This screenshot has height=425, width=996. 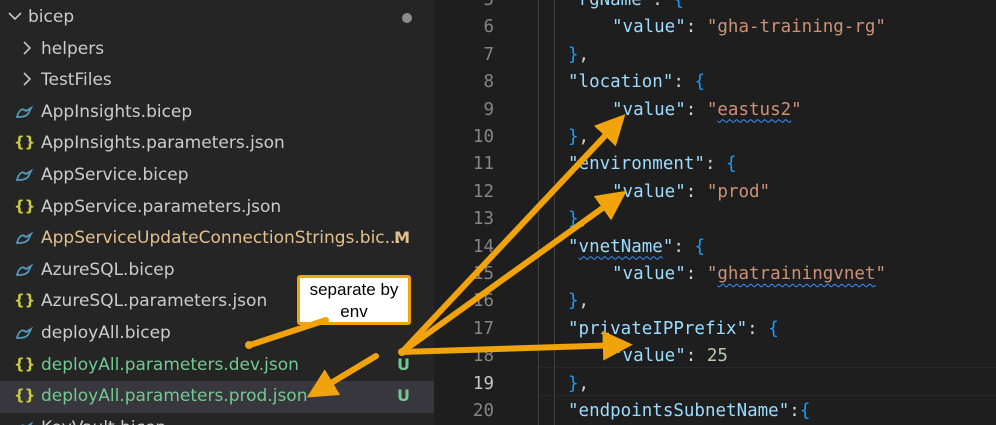 I want to click on code-token: eastus2, so click(x=754, y=109).